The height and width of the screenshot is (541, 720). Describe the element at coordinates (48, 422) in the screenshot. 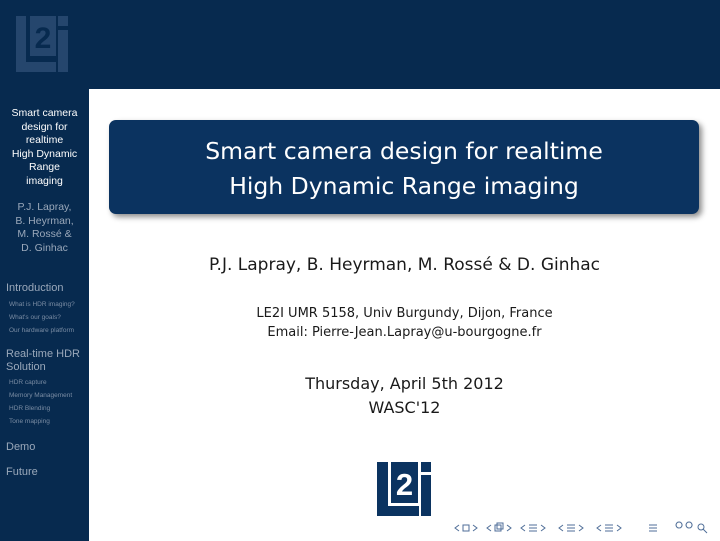

I see `nav-item: Tone mapping` at that location.